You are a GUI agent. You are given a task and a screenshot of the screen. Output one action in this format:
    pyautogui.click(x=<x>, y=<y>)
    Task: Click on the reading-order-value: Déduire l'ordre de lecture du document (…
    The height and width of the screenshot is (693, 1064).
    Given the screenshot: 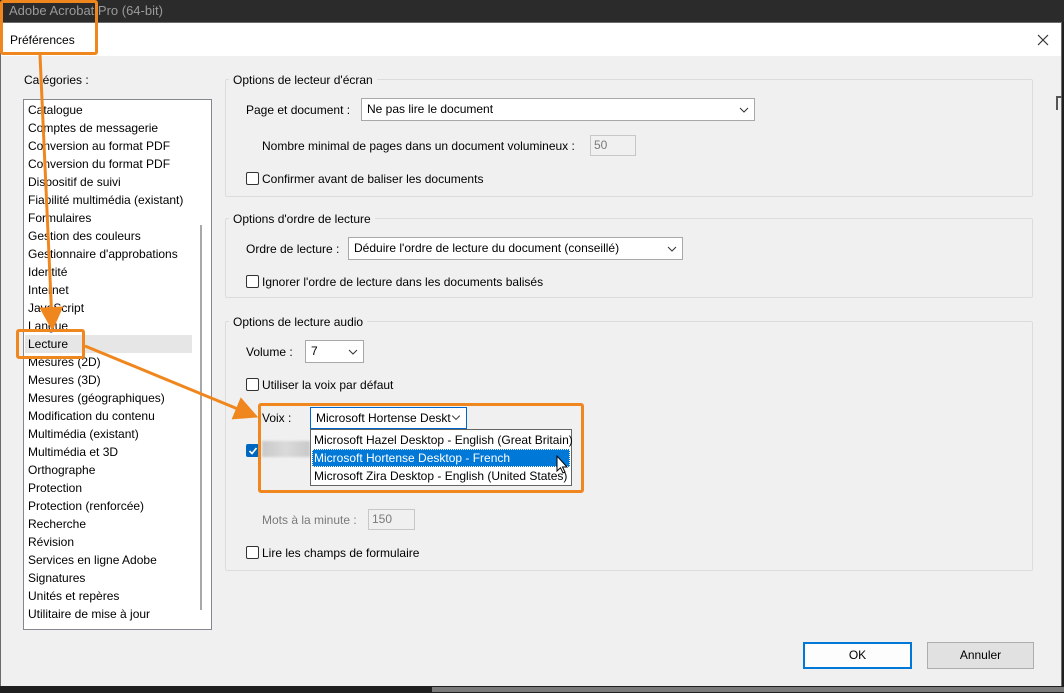 What is the action you would take?
    pyautogui.click(x=487, y=248)
    